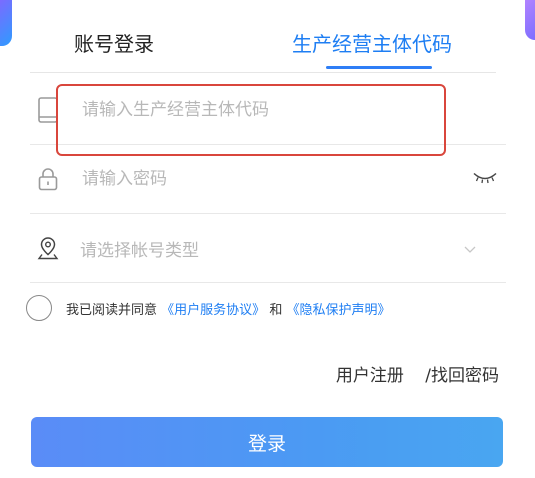  Describe the element at coordinates (39, 308) in the screenshot. I see `agreement-radio` at that location.